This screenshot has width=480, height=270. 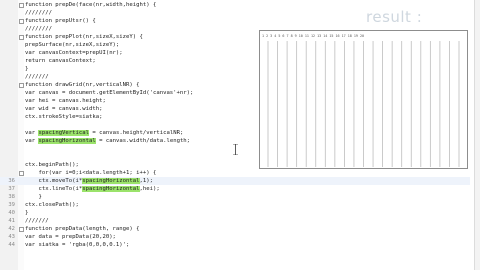 What do you see at coordinates (477, 135) in the screenshot?
I see `vertical-scrollbar` at bounding box center [477, 135].